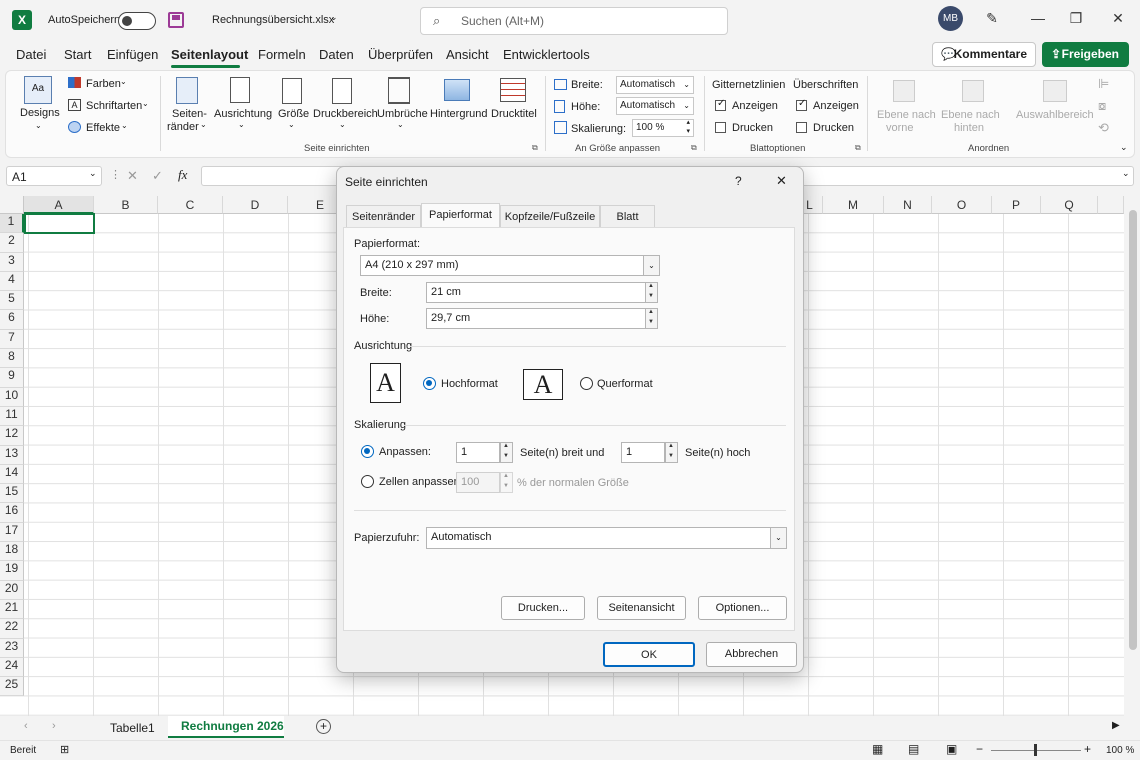  What do you see at coordinates (103, 84) in the screenshot?
I see `farben-button: Farben` at bounding box center [103, 84].